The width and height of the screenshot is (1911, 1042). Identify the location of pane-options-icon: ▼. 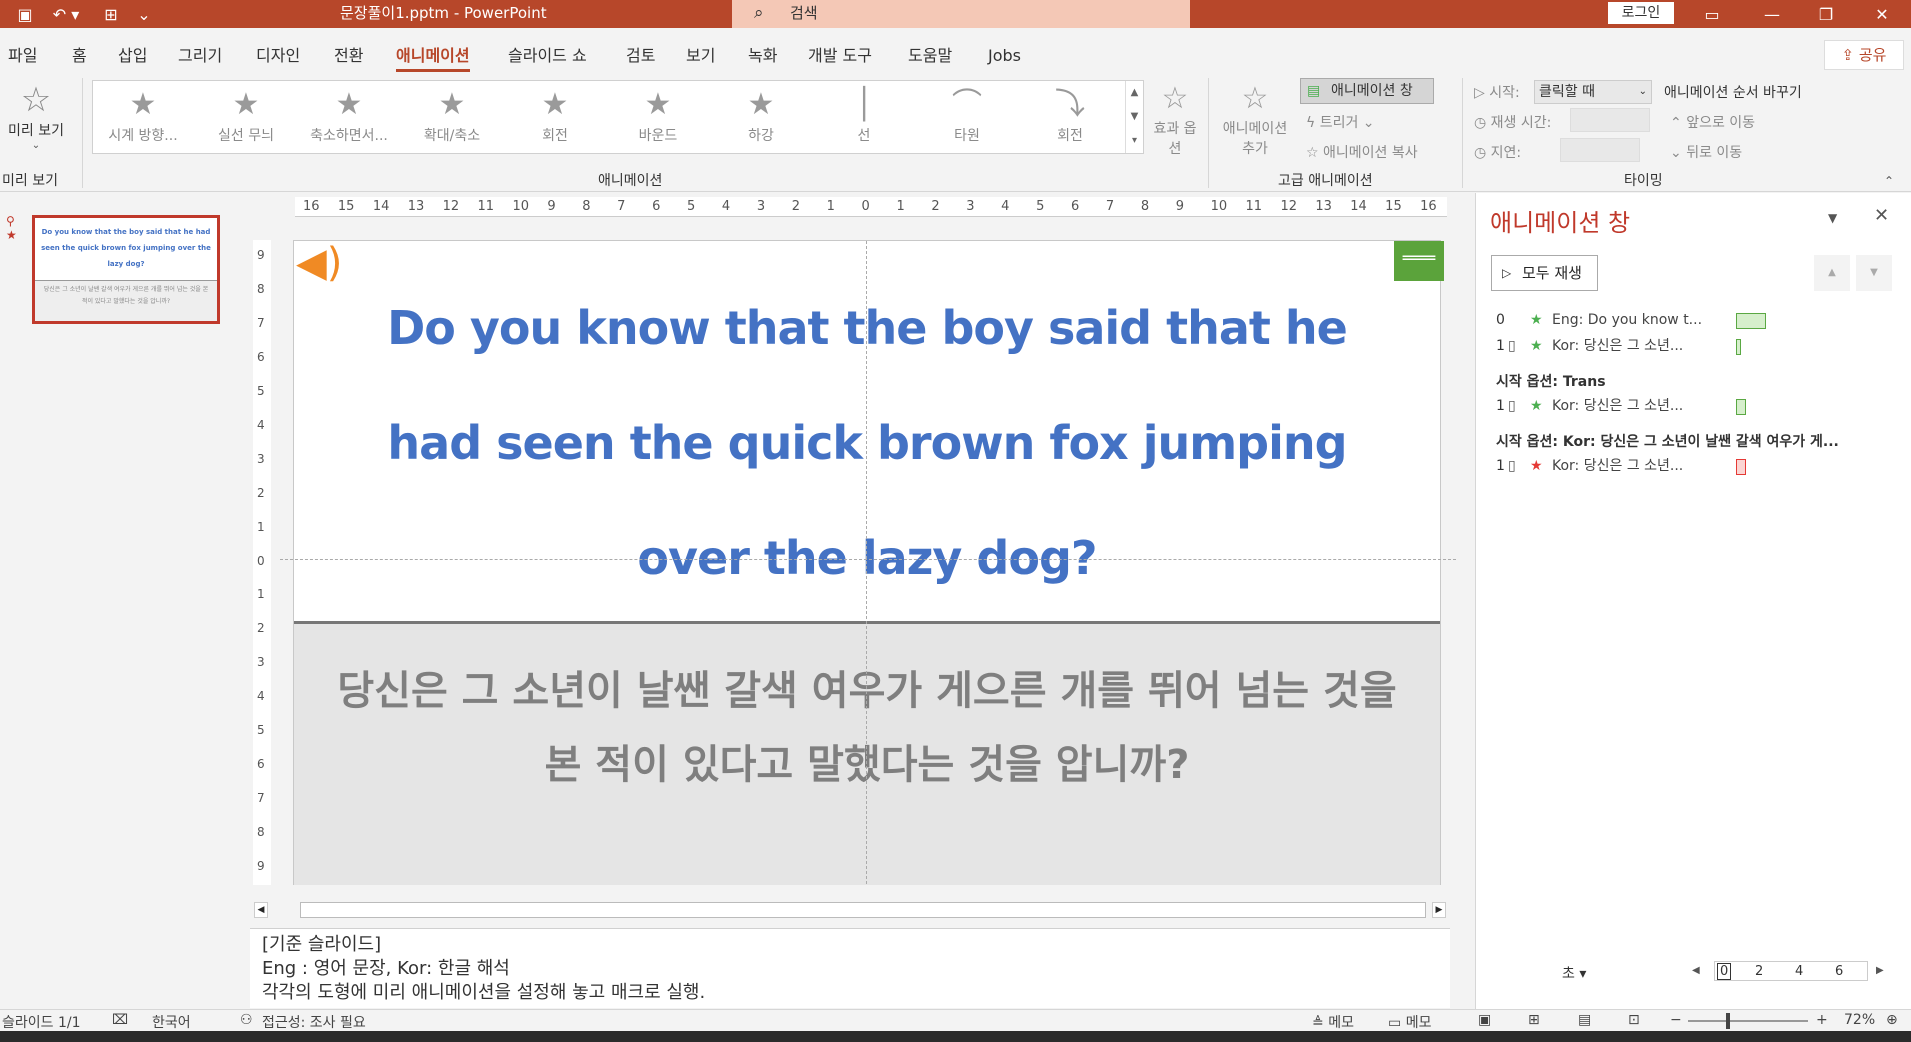
(1832, 218).